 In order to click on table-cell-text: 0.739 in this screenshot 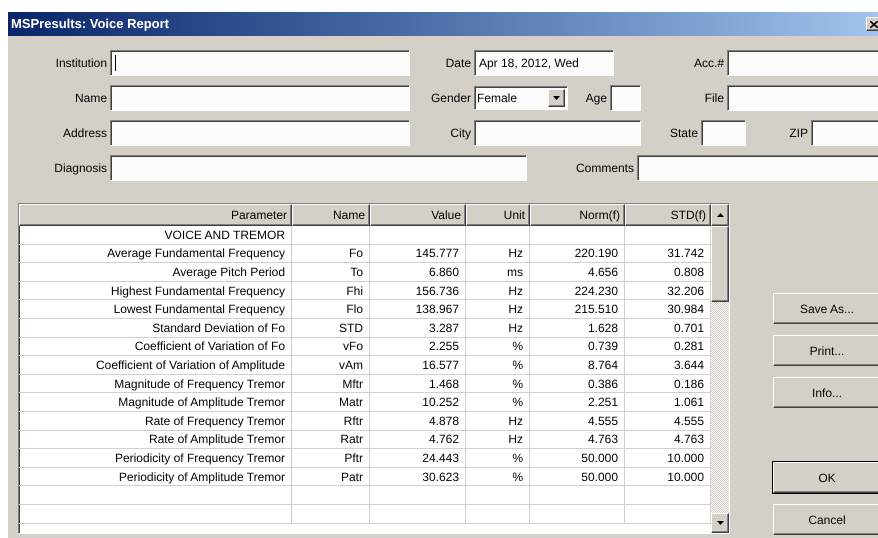, I will do `click(603, 347)`.